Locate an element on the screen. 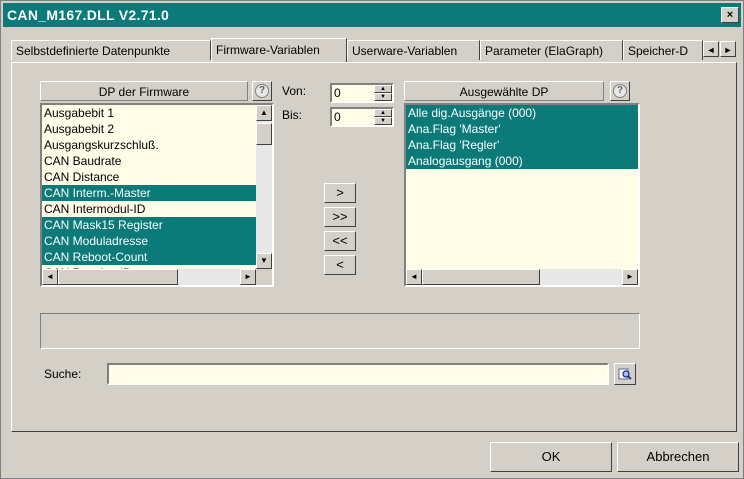  list-item: Analogausgang (000) is located at coordinates (522, 161).